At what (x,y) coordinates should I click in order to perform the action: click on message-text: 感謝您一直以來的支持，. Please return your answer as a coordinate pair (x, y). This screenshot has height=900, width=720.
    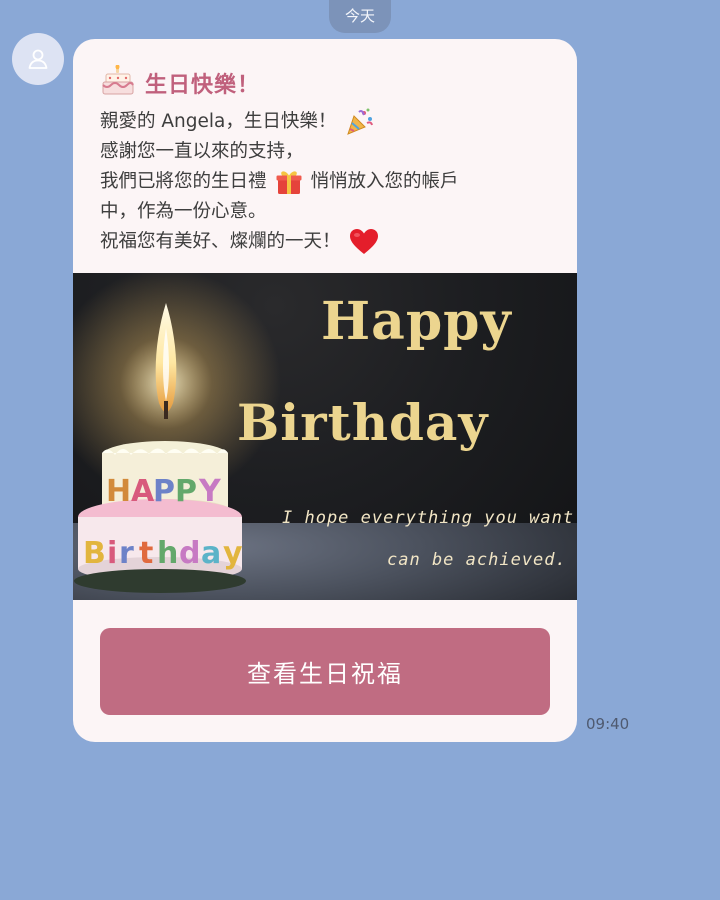
    Looking at the image, I should click on (202, 151).